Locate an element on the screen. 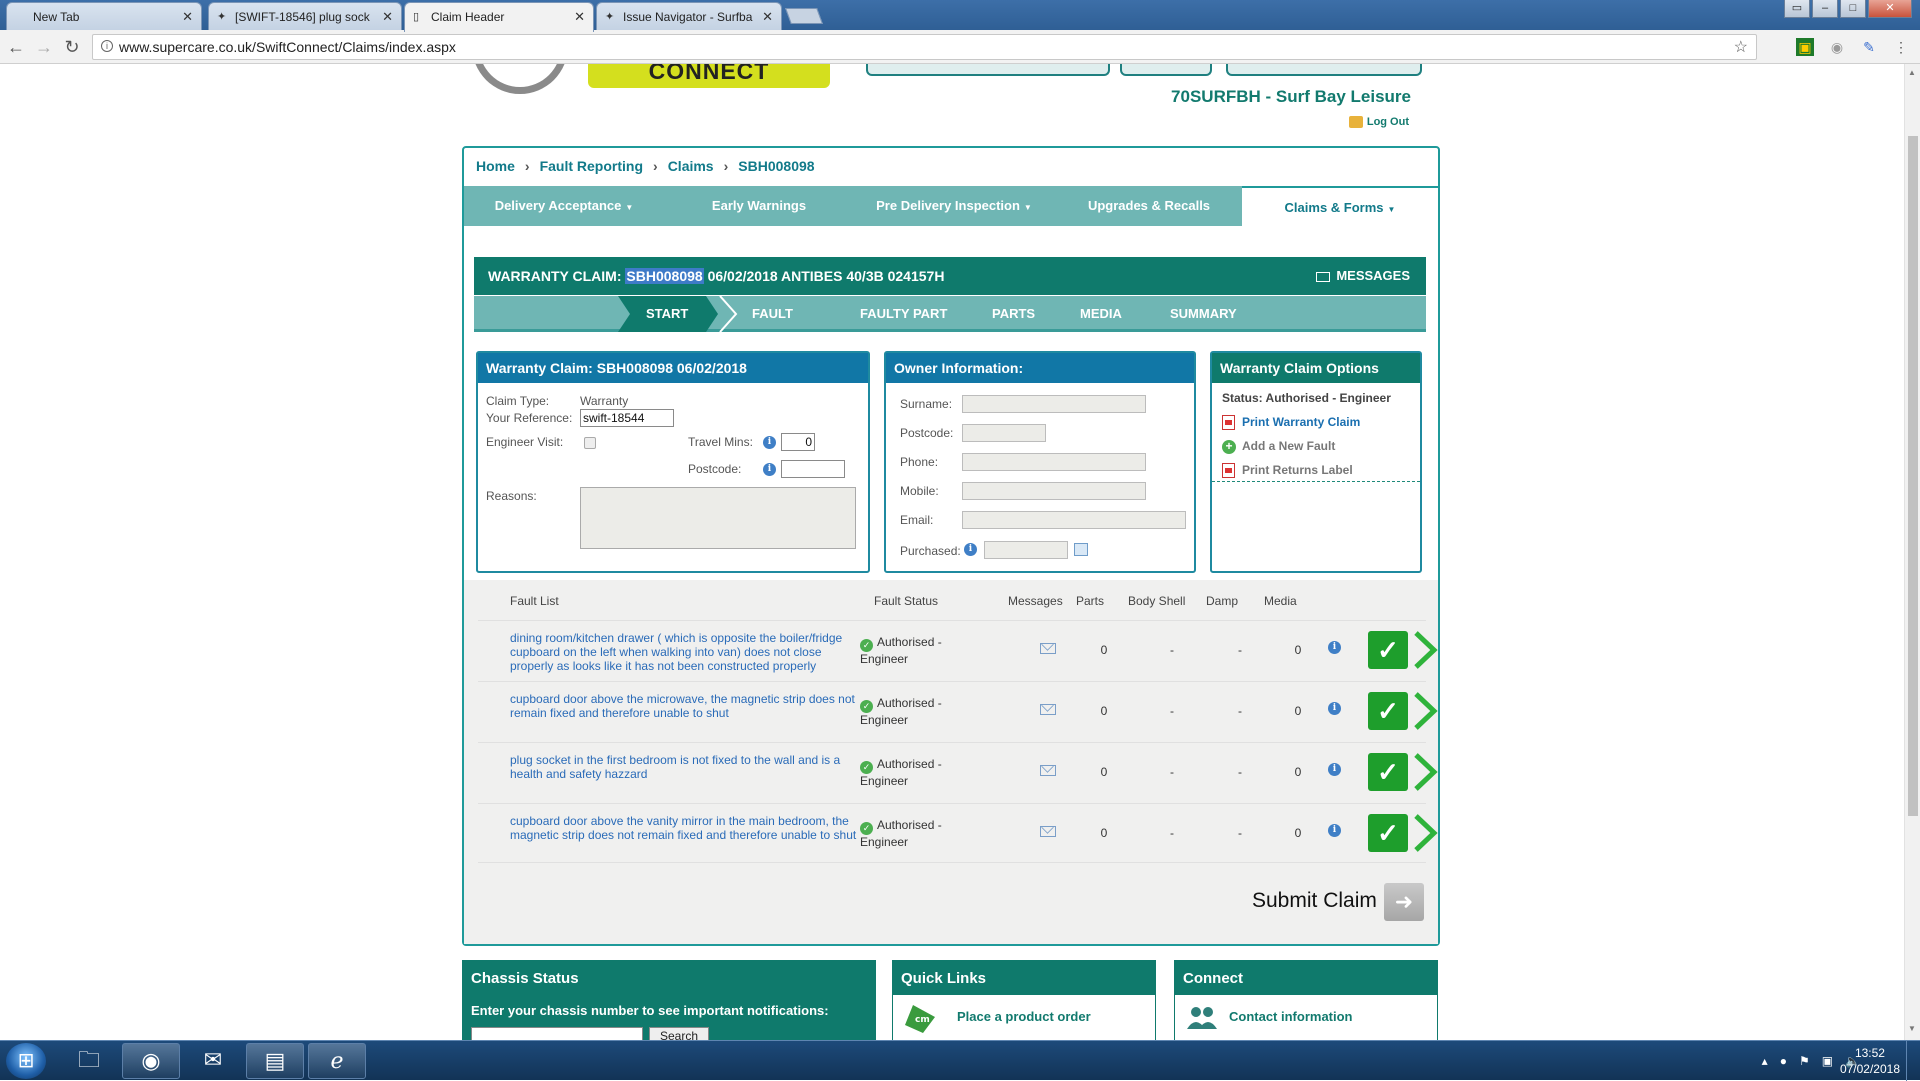  nav-early-warnings: Early Warnings is located at coordinates (759, 206).